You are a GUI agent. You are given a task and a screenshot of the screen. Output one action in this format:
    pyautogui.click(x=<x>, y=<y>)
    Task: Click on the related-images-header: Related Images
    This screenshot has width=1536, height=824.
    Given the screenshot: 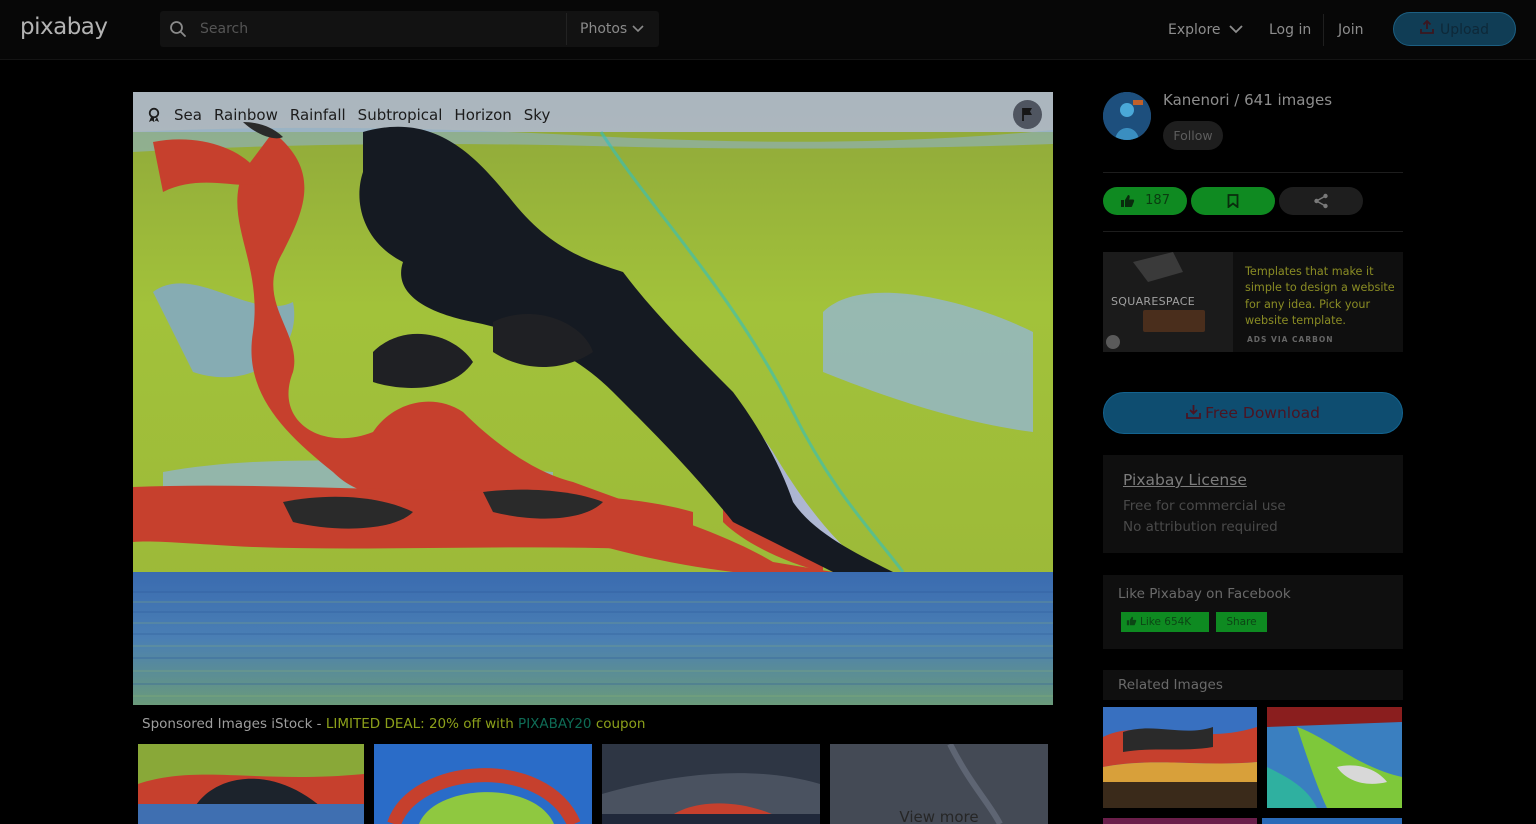 What is the action you would take?
    pyautogui.click(x=1253, y=685)
    